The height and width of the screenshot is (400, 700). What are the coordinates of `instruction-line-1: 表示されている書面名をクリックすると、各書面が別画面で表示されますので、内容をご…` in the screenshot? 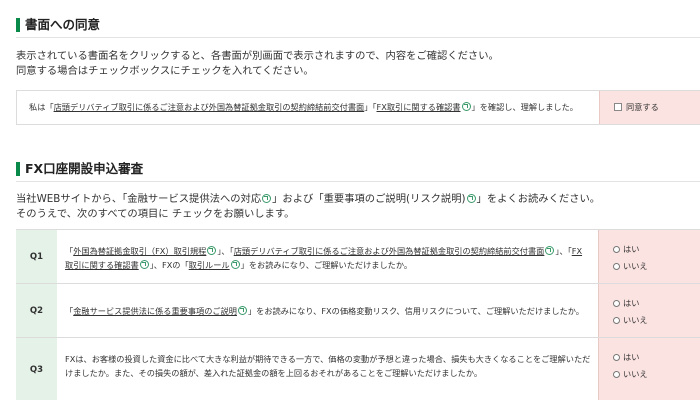 It's located at (257, 56).